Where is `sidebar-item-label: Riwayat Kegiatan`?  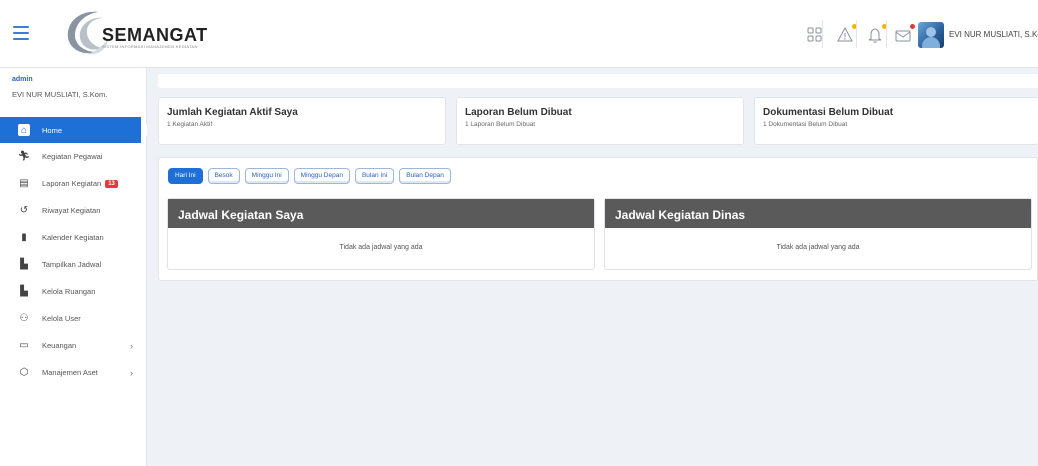 sidebar-item-label: Riwayat Kegiatan is located at coordinates (71, 210).